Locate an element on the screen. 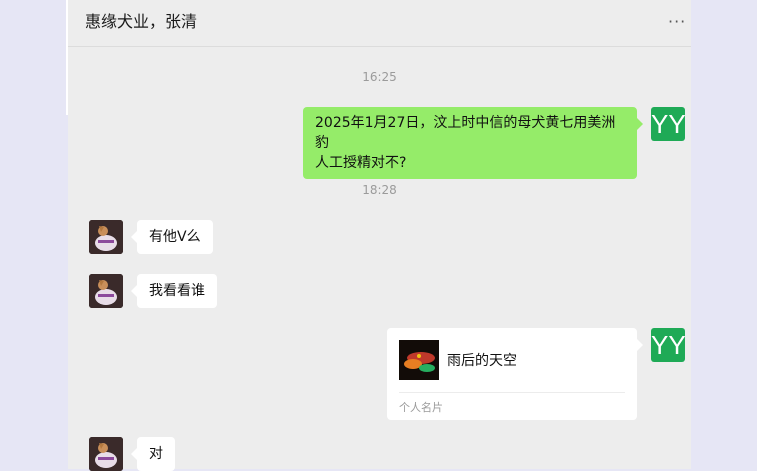 This screenshot has width=757, height=471. chat-title: 惠缘犬业，张清 is located at coordinates (141, 21).